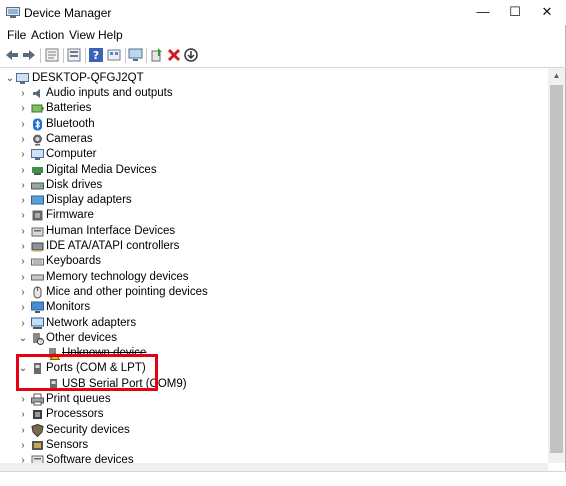 Image resolution: width=566 pixels, height=486 pixels. I want to click on update-driver-icon, so click(157, 55).